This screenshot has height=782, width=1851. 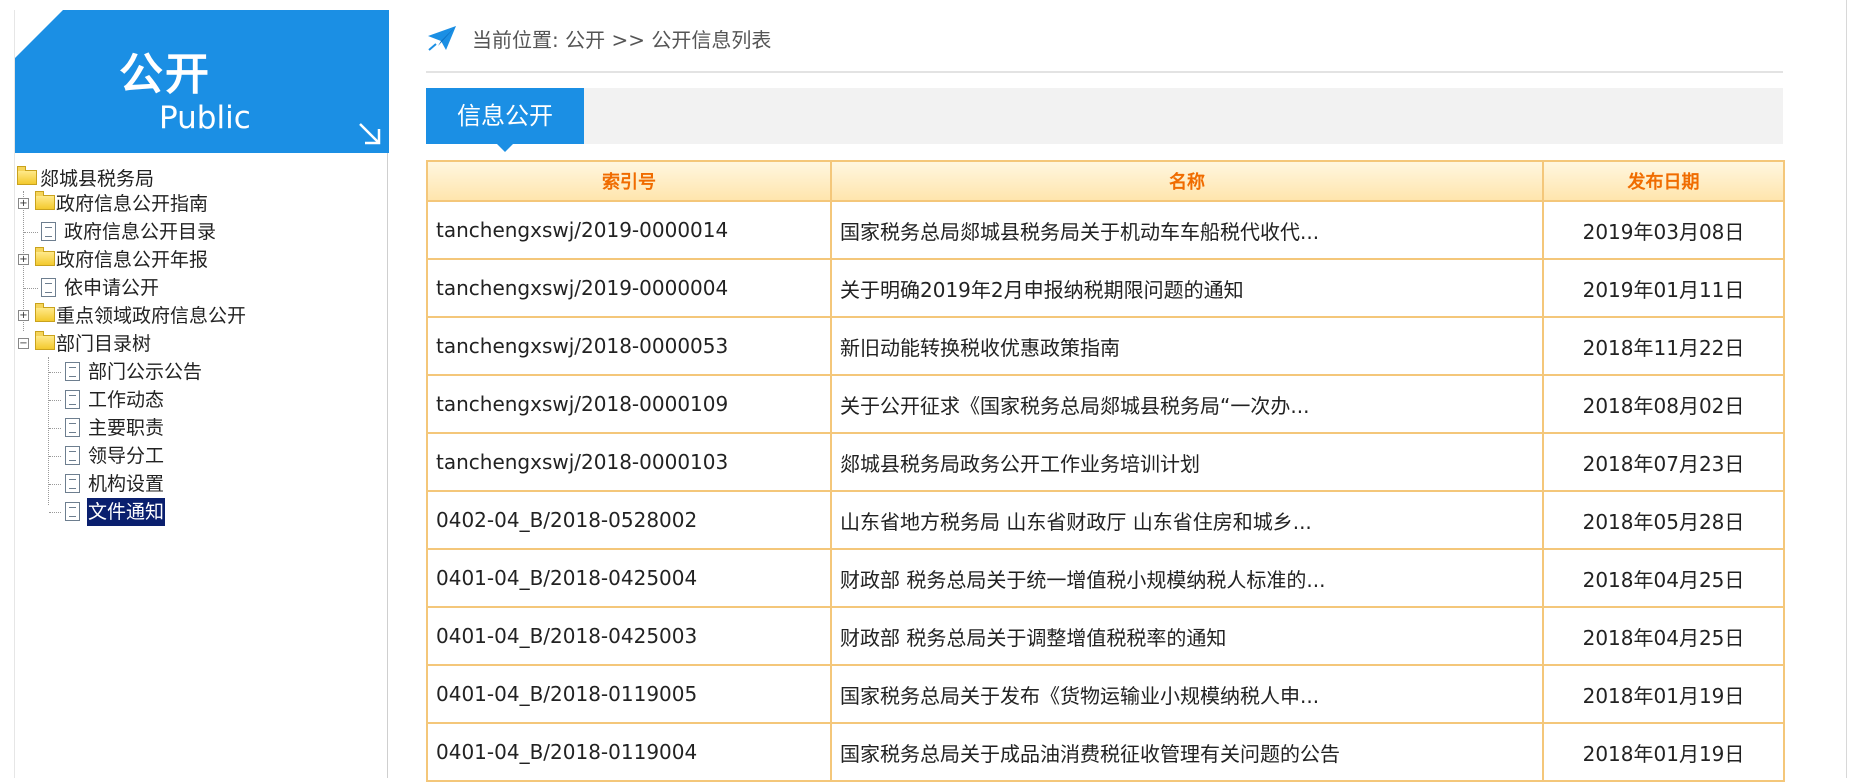 What do you see at coordinates (629, 230) in the screenshot?
I see `index-cell: tanchengxswj/2019-0000014` at bounding box center [629, 230].